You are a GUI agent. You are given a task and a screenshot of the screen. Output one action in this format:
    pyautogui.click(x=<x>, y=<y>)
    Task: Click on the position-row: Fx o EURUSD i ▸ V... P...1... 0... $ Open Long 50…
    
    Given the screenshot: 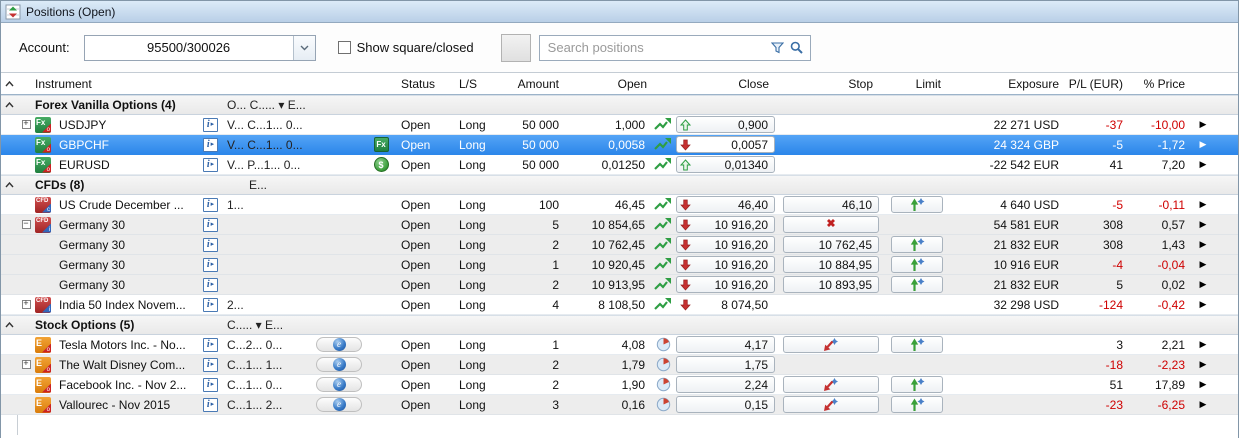 What is the action you would take?
    pyautogui.click(x=619, y=165)
    